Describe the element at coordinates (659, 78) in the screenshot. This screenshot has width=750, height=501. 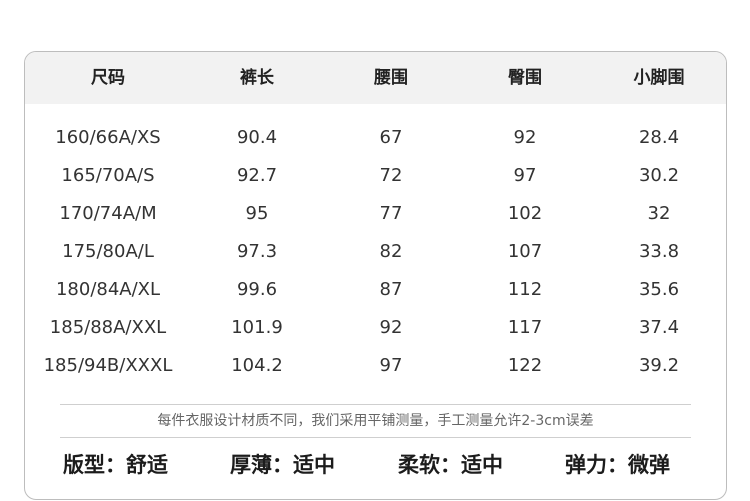
I see `header-ankle: 小脚围` at that location.